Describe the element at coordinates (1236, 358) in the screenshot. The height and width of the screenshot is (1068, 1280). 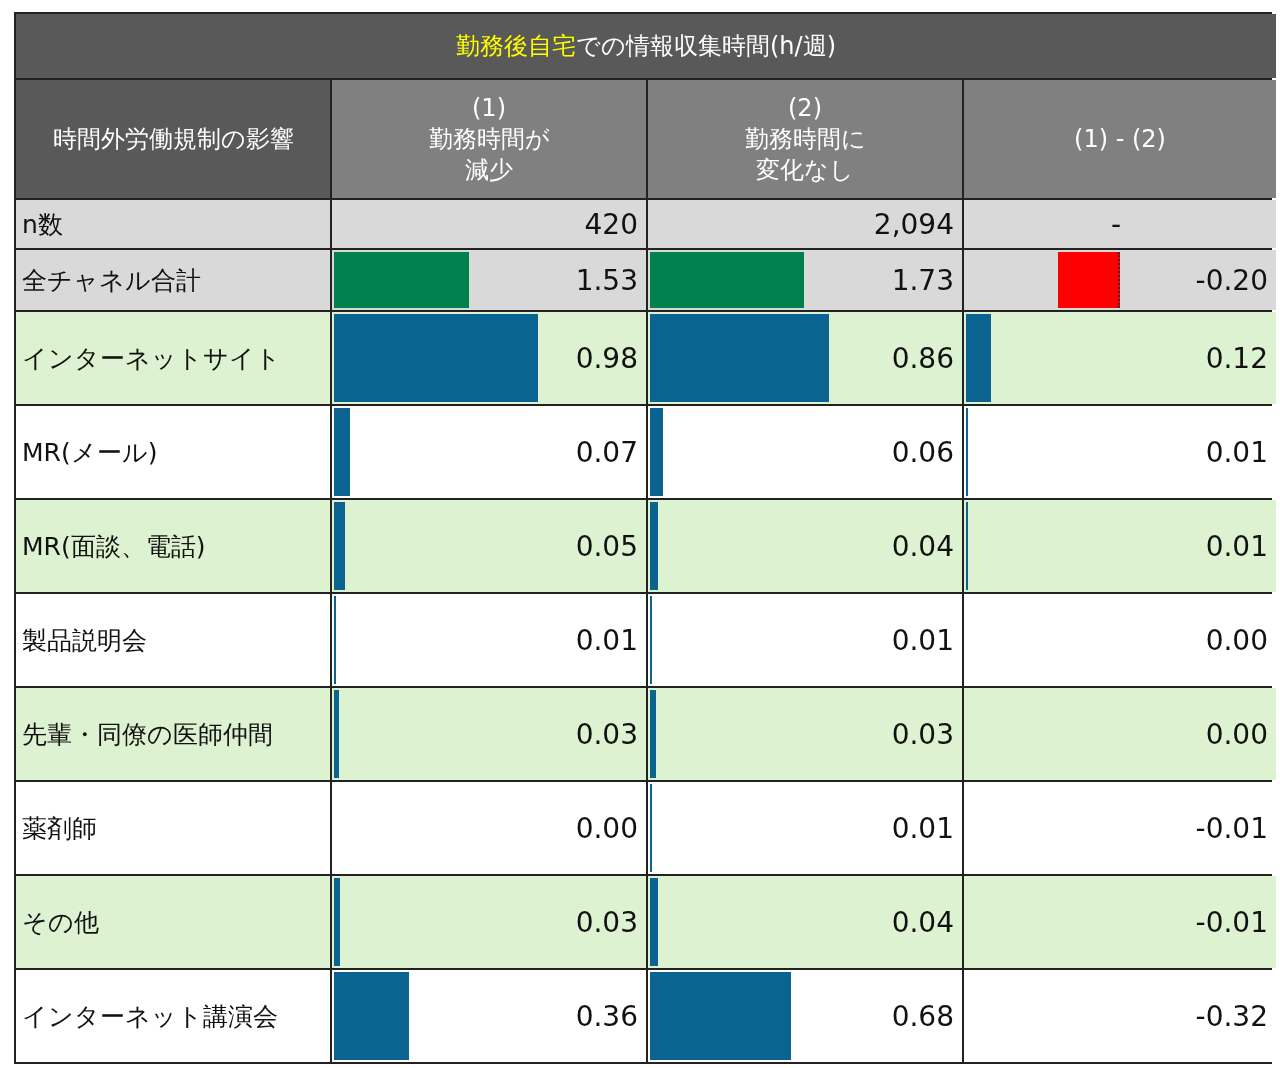
I see `cell-value: 0.12` at that location.